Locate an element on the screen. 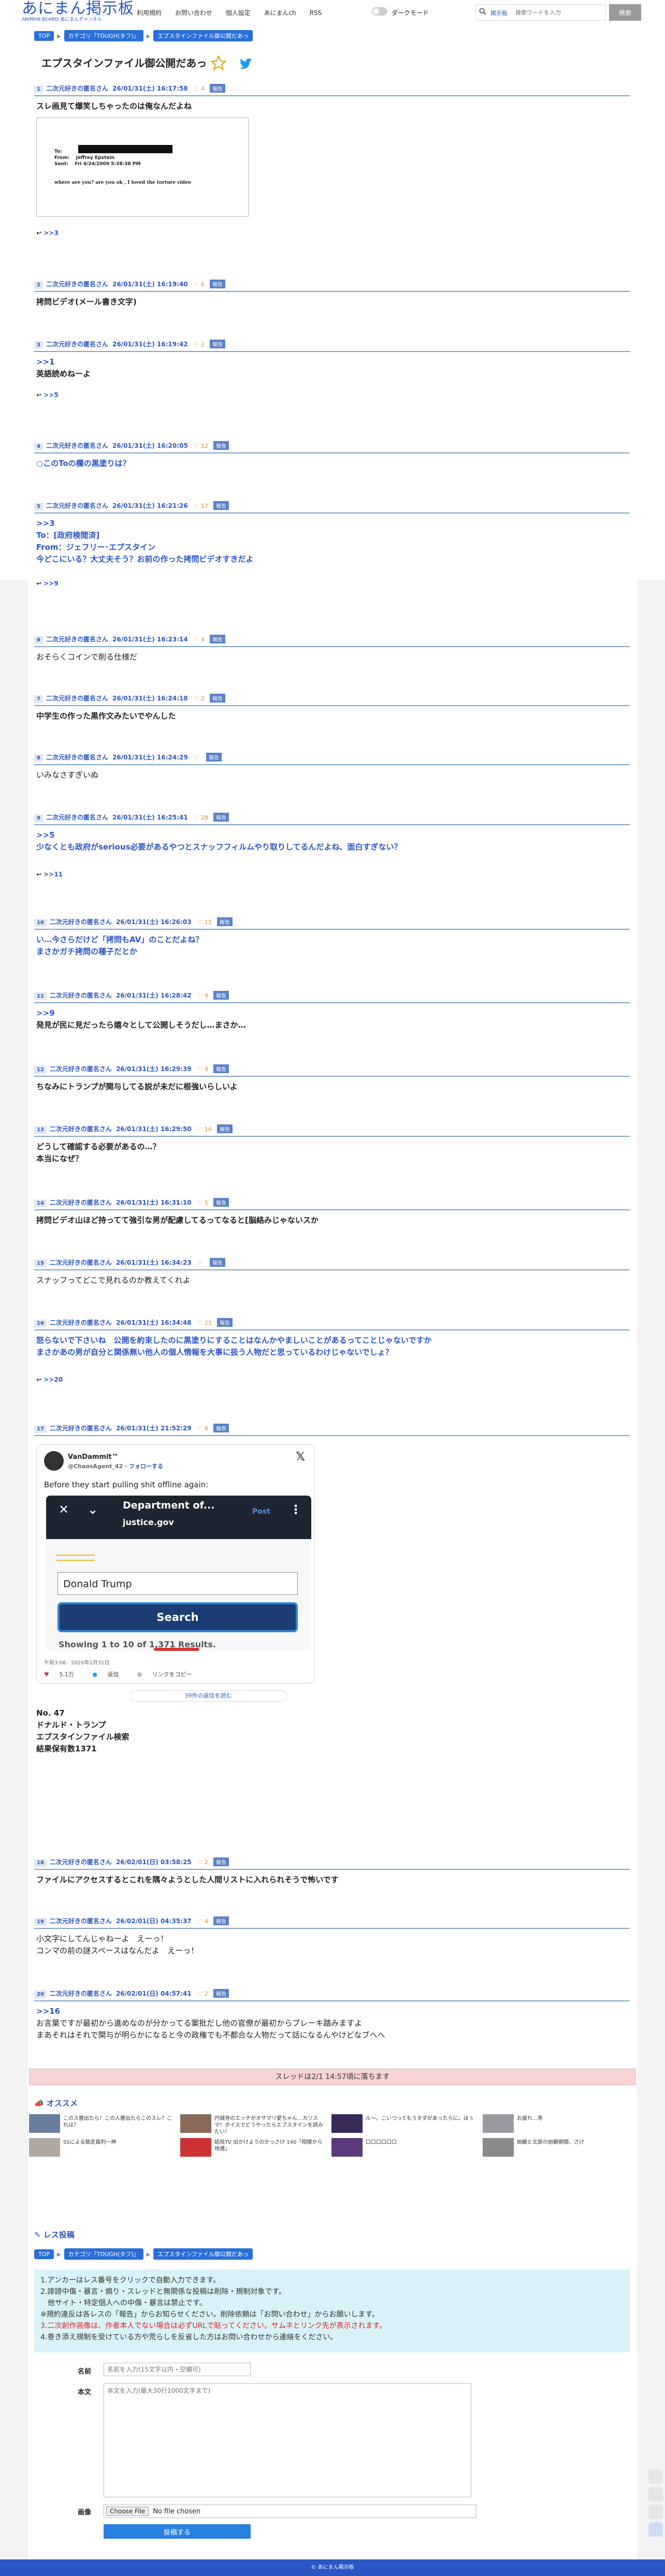 This screenshot has width=665, height=2576. search-scope-select: 掲示板 is located at coordinates (499, 13).